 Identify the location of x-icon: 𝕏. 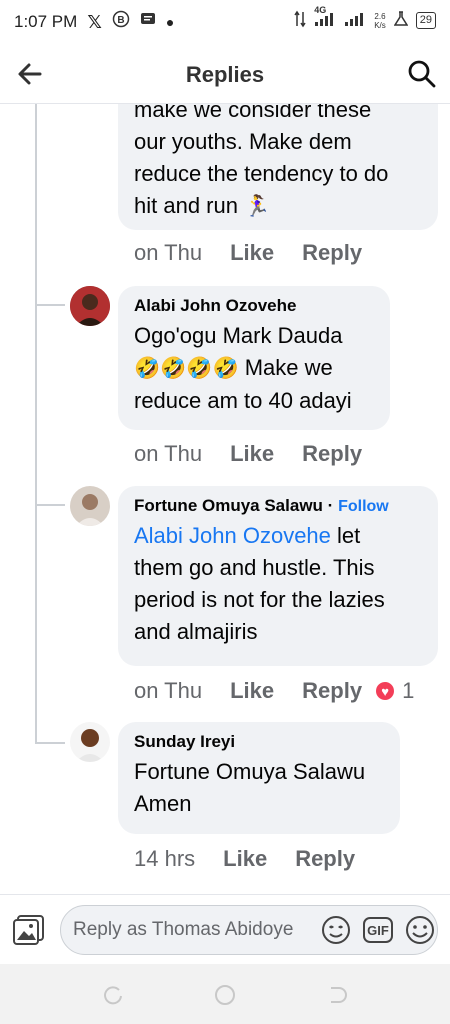
(94, 21).